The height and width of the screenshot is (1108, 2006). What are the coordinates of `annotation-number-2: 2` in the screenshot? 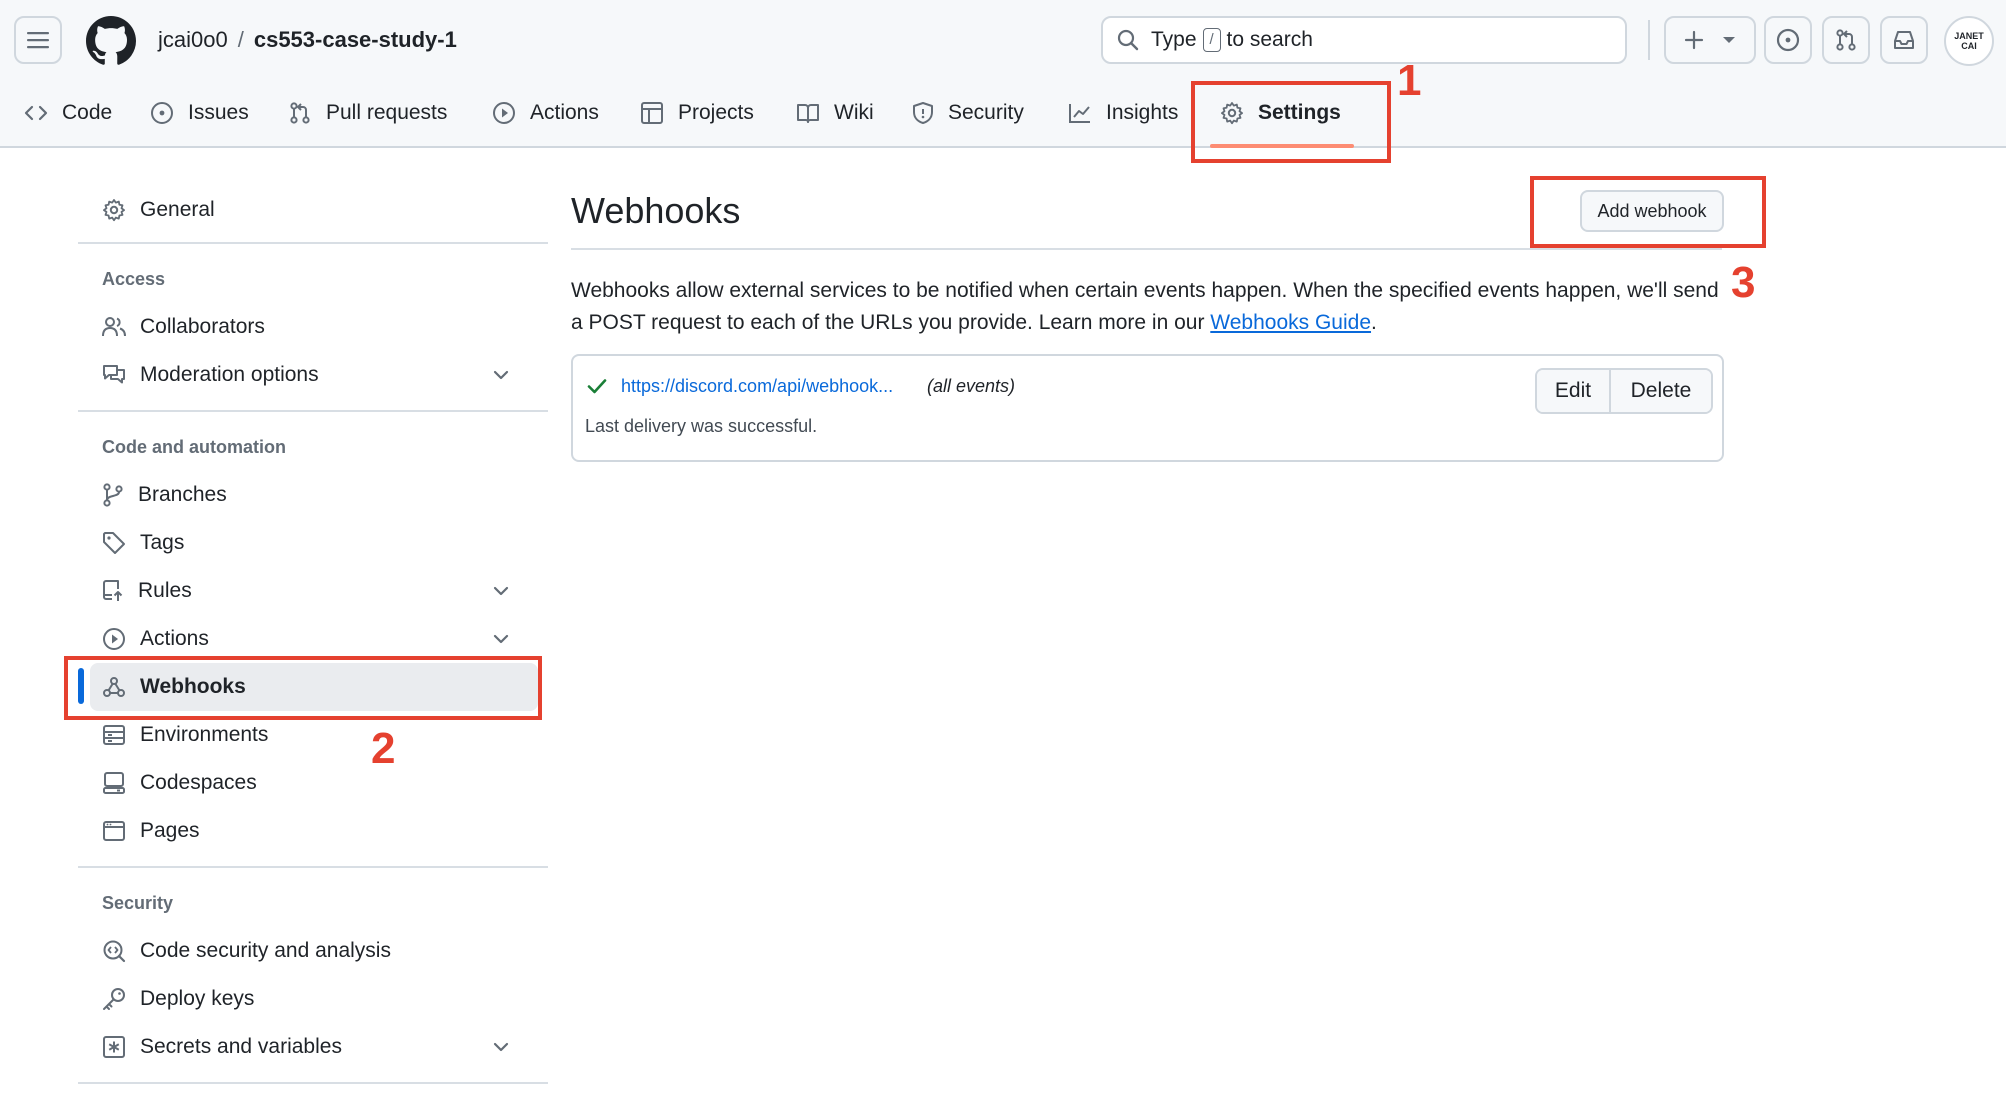 It's located at (383, 748).